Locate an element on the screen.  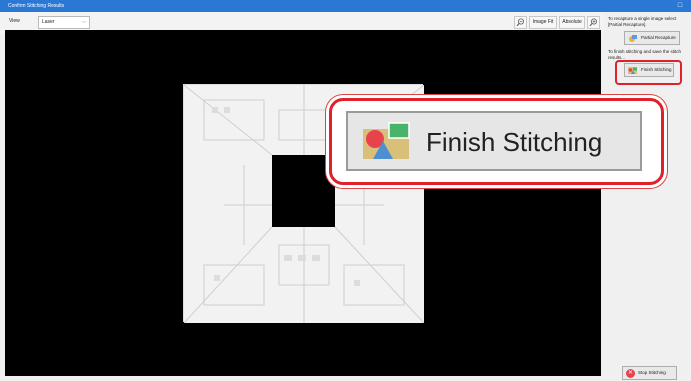
finish-stitching-callout: Finish Stitching is located at coordinates (496, 141).